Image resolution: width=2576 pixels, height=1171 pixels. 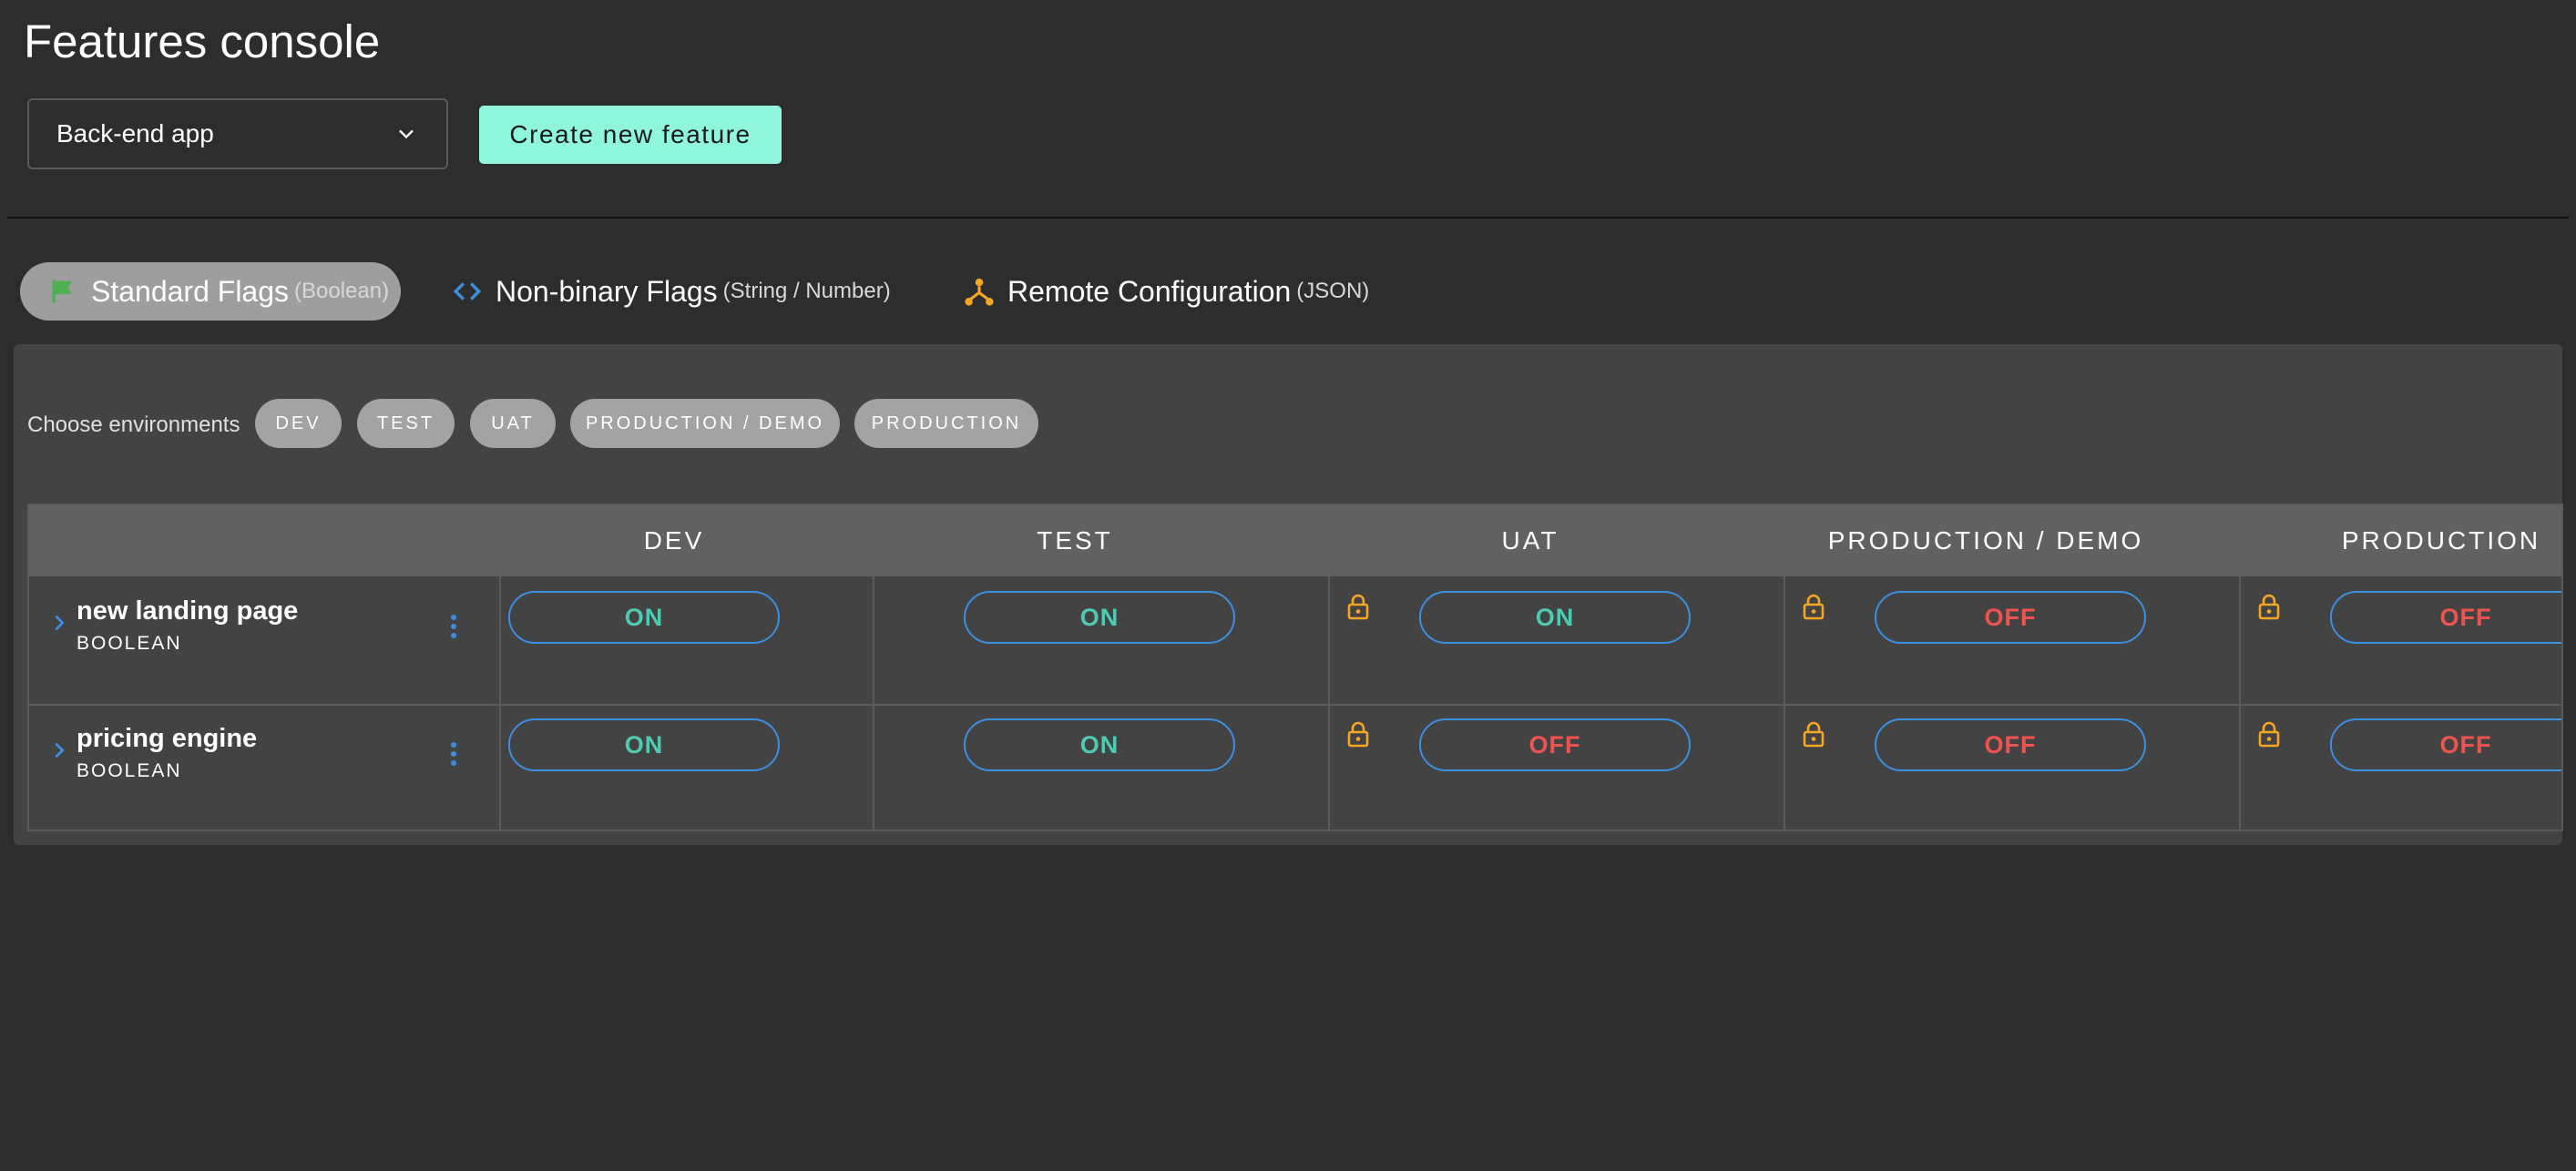 What do you see at coordinates (705, 423) in the screenshot?
I see `env-chip-production-demo: PRODUCTION / DEMO` at bounding box center [705, 423].